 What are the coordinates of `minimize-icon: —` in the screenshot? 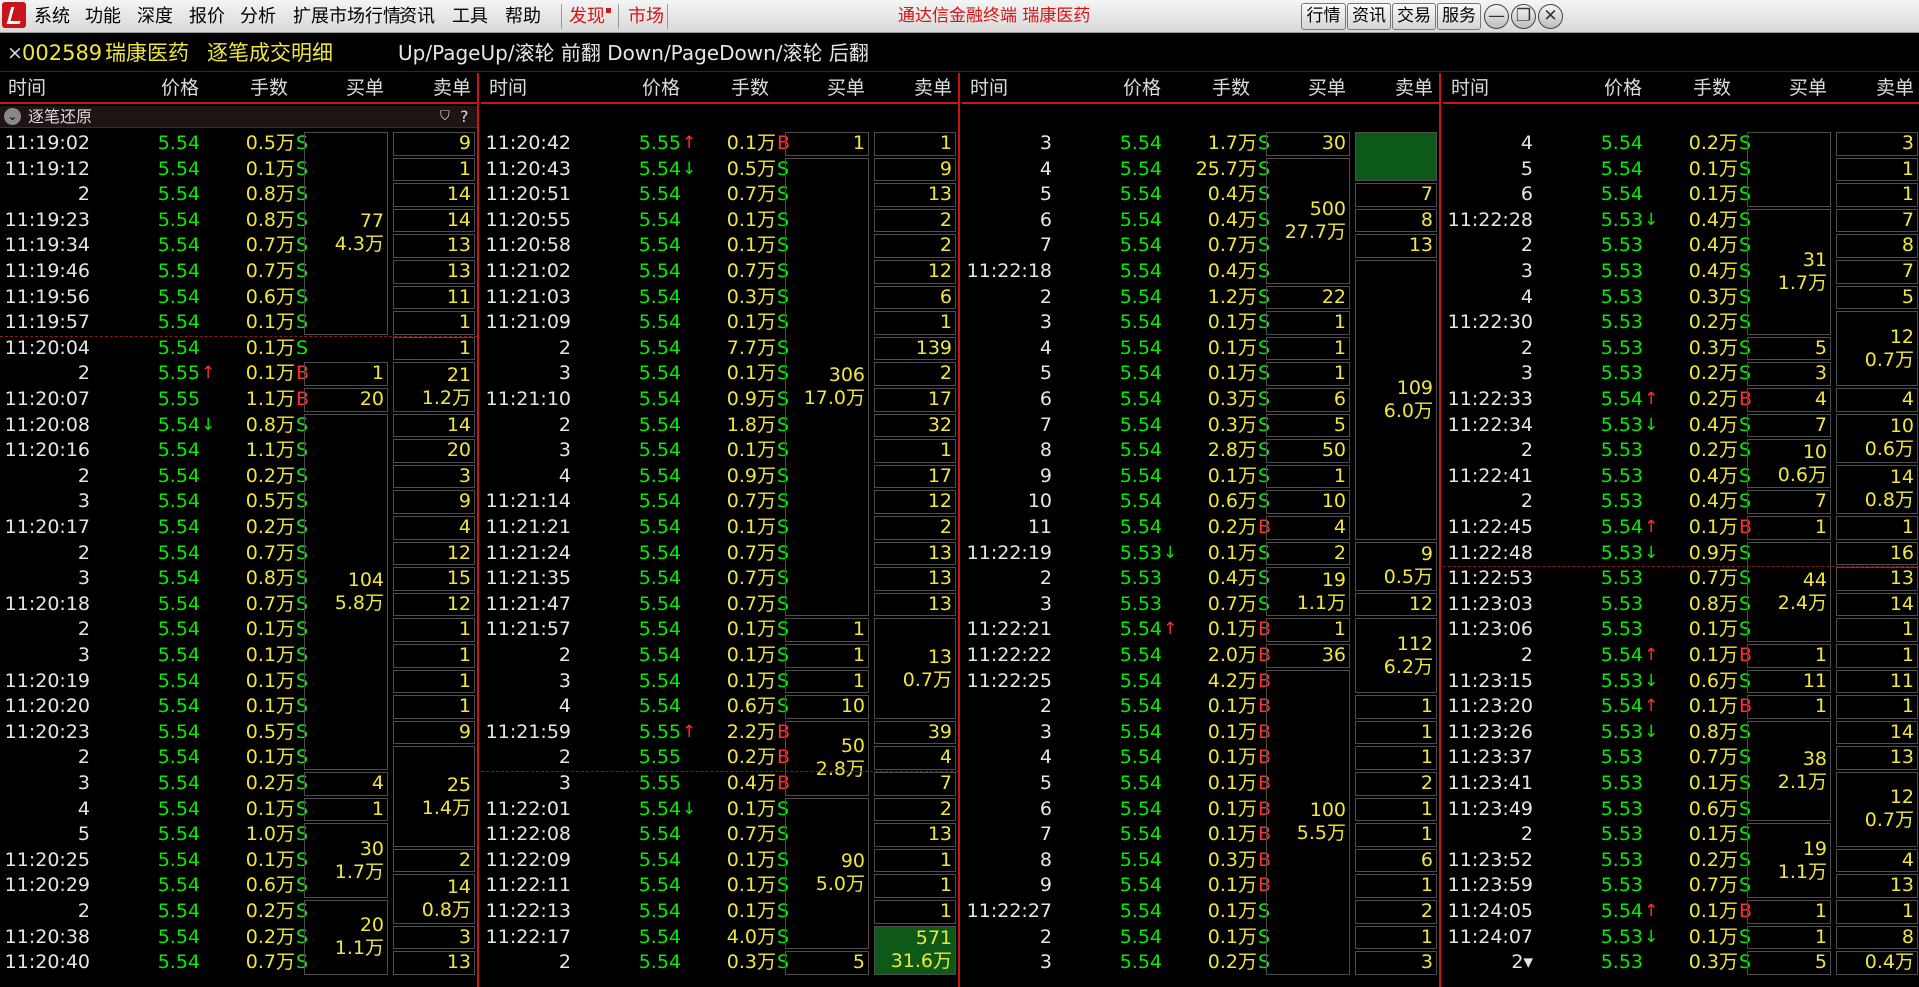 It's located at (1496, 16).